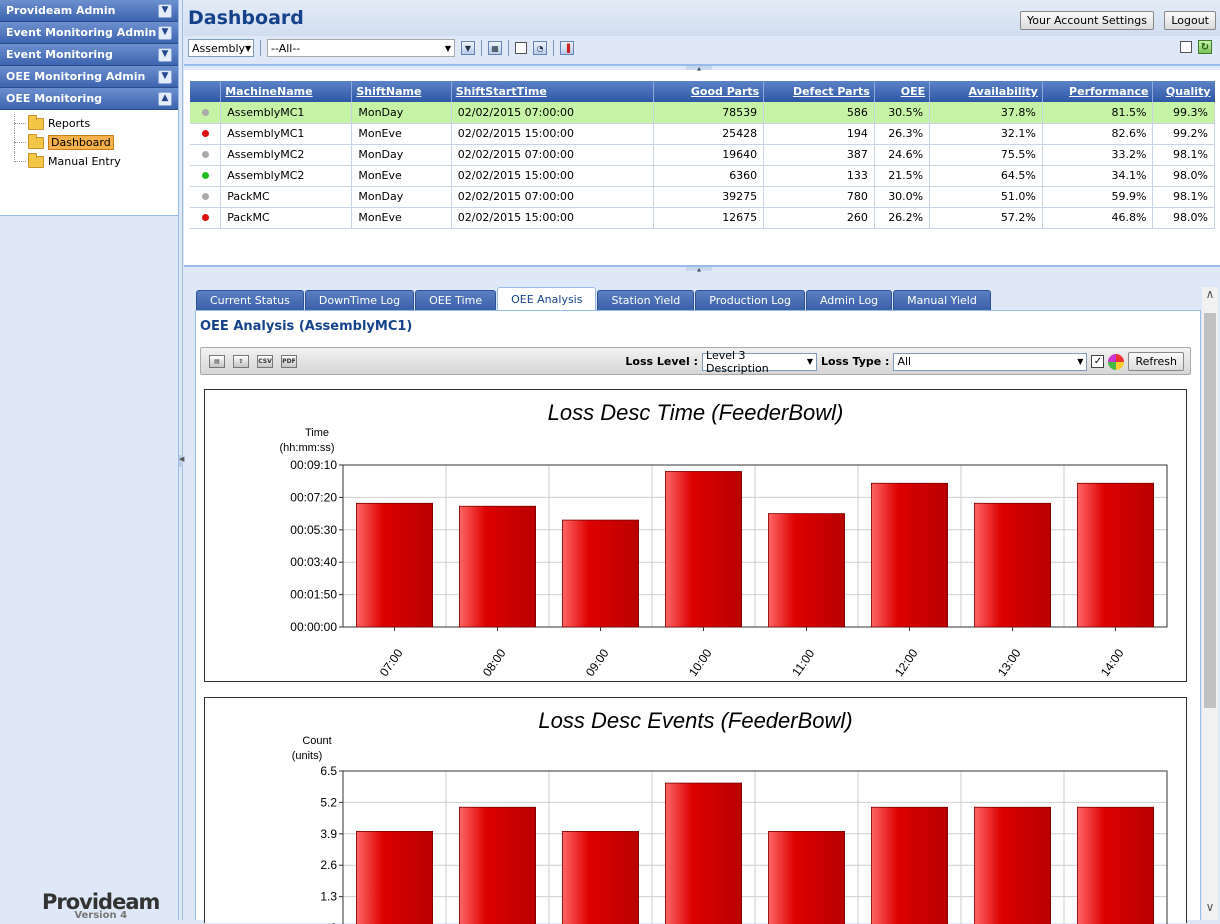  Describe the element at coordinates (456, 300) in the screenshot. I see `tab-oee-time: OEE Time` at that location.